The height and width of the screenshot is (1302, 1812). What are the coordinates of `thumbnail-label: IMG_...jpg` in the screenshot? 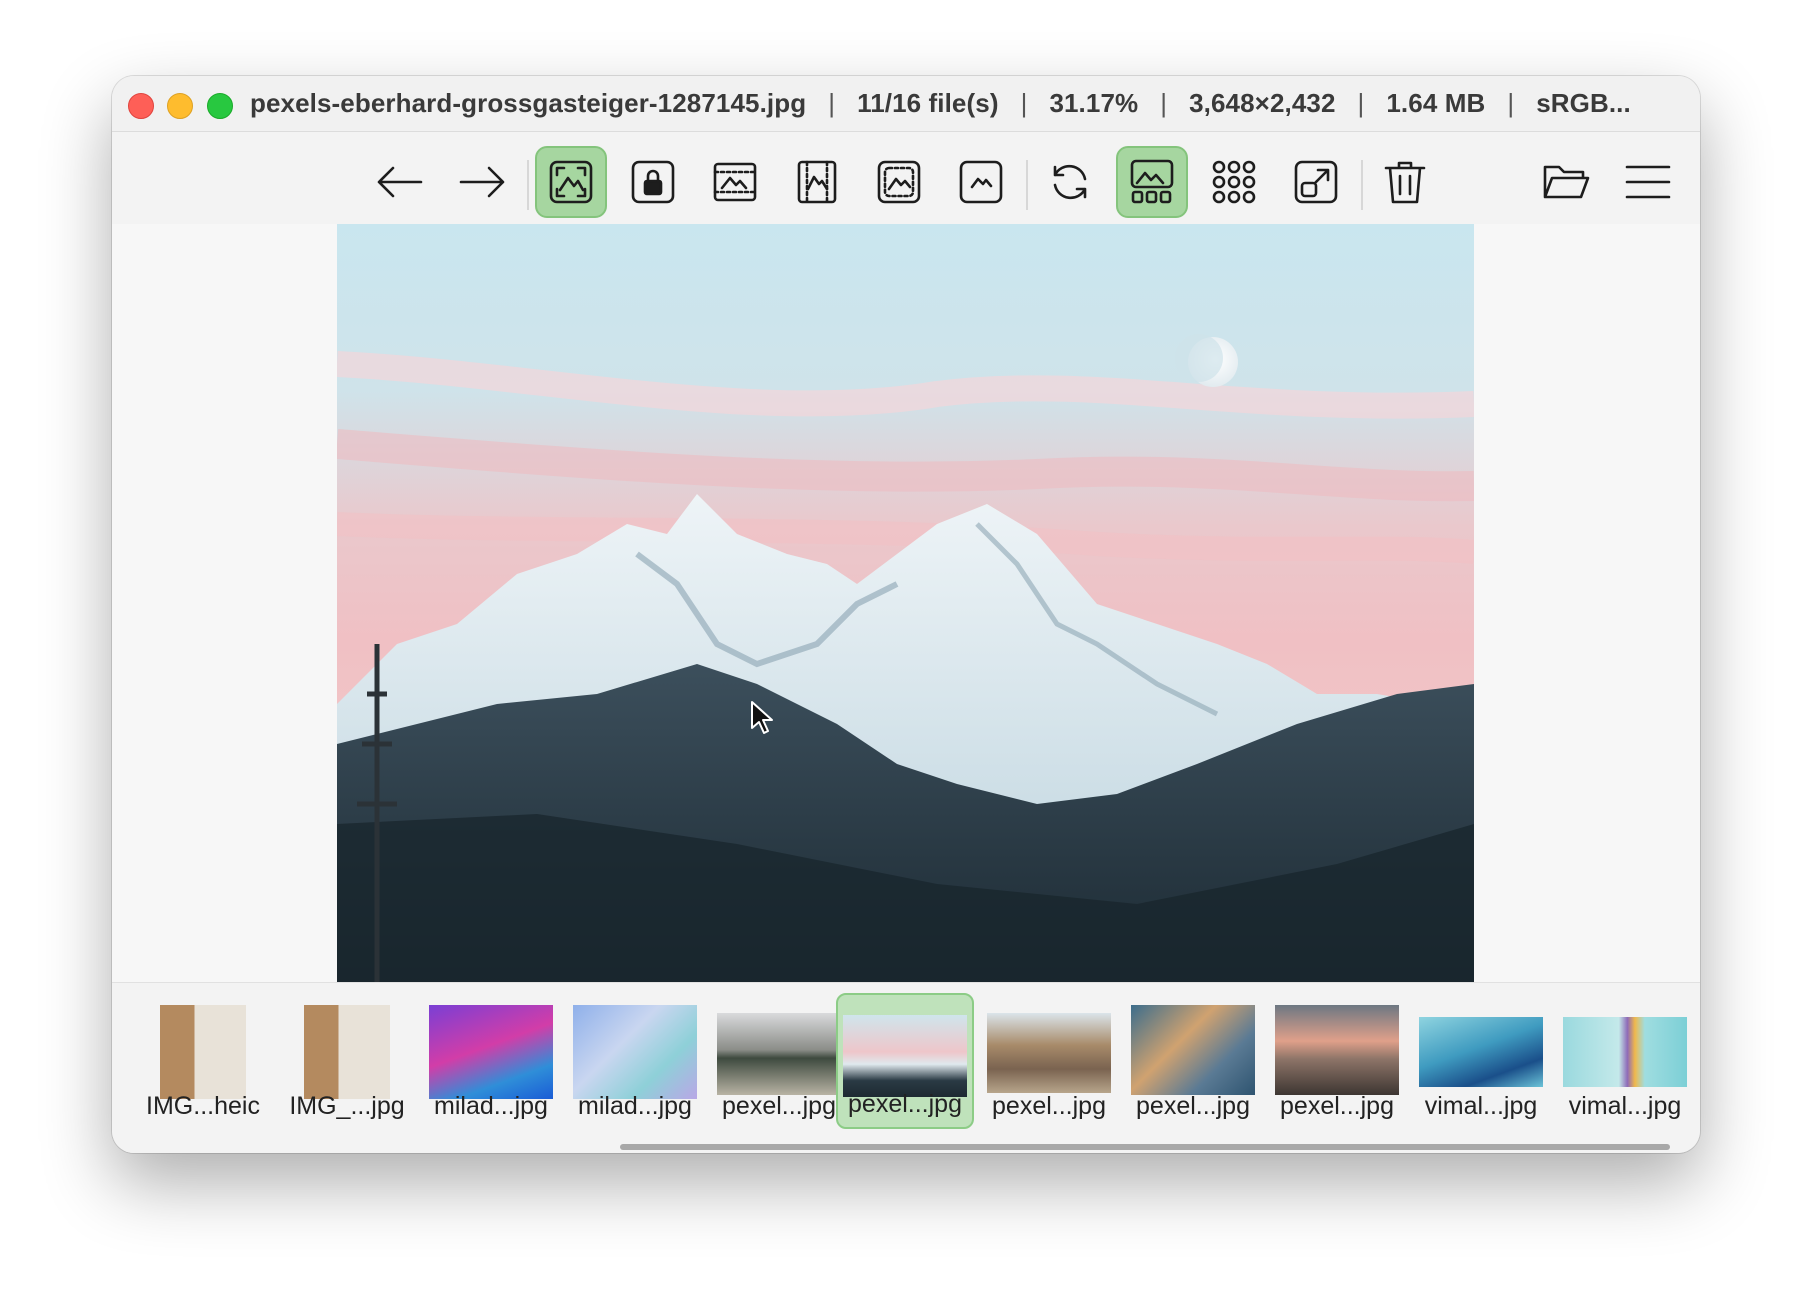 It's located at (347, 1106).